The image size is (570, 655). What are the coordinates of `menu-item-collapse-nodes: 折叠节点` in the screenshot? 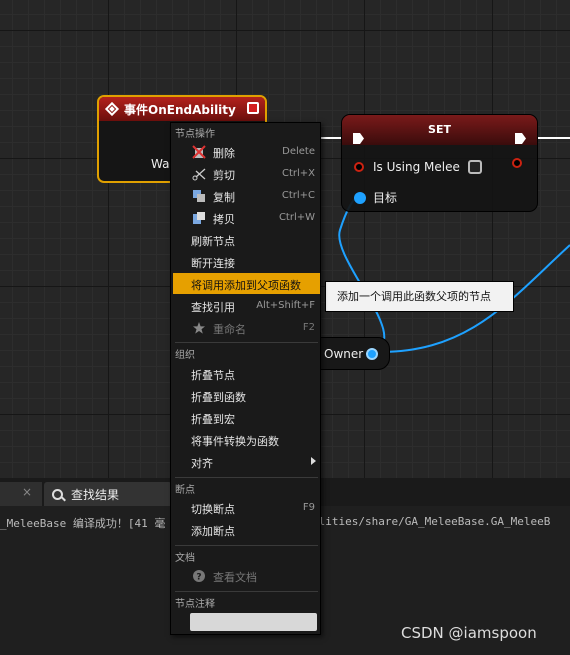 It's located at (246, 373).